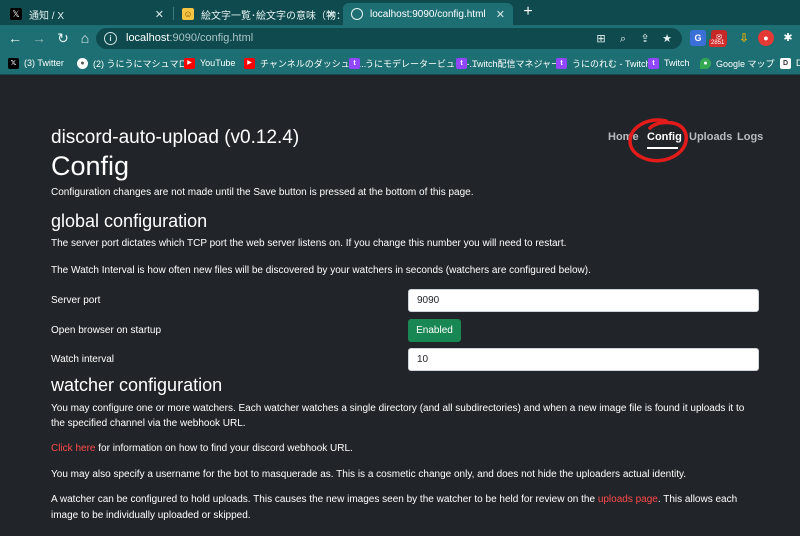  I want to click on watch-interval-input, so click(583, 359).